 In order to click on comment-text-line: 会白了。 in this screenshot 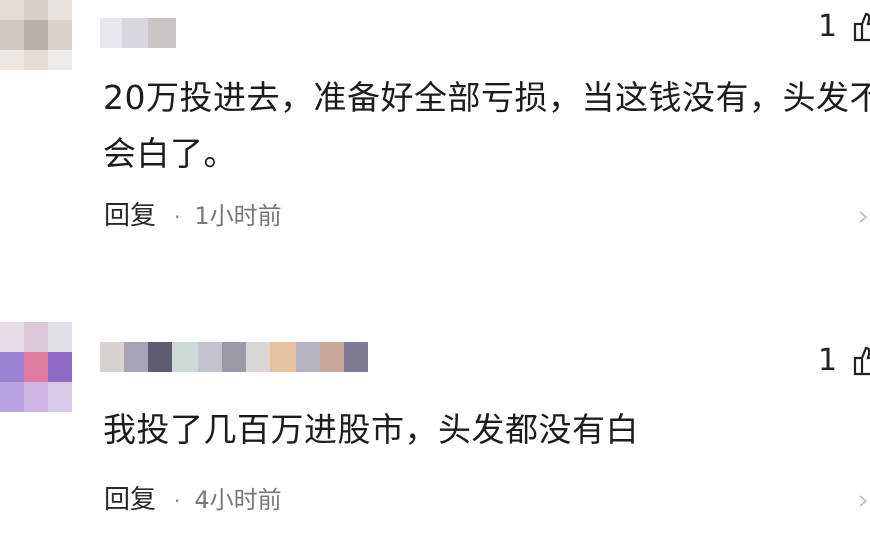, I will do `click(170, 153)`.